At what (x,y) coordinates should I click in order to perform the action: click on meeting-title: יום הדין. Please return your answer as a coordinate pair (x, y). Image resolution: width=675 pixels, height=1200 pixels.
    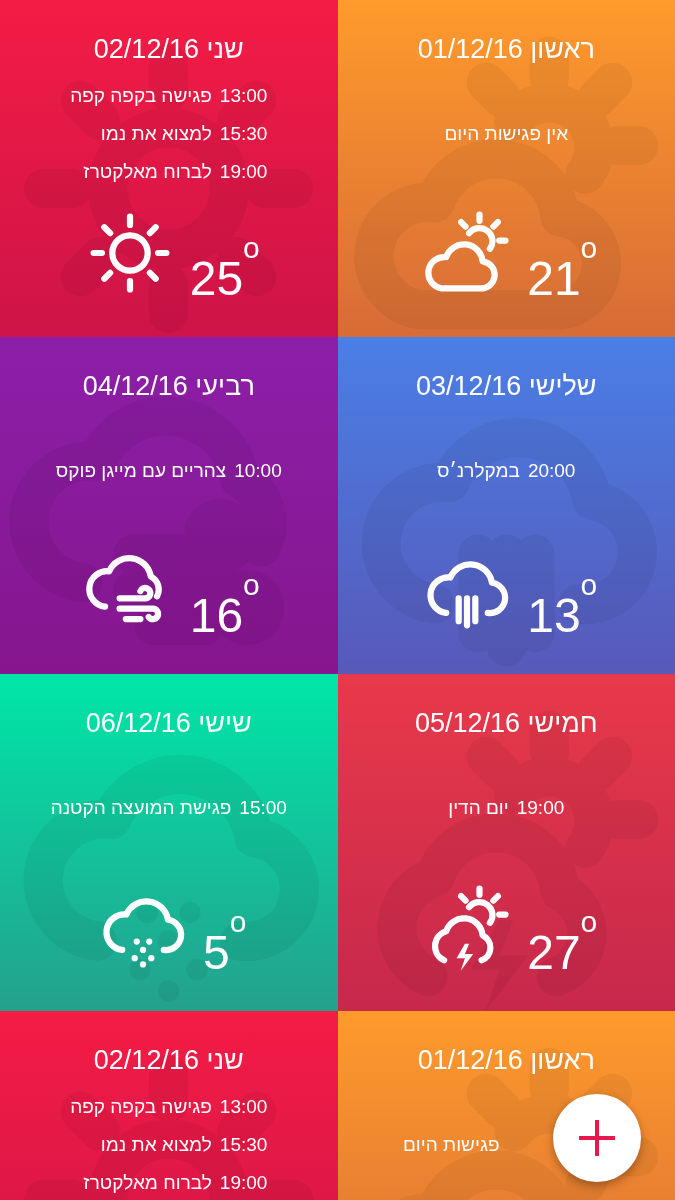
    Looking at the image, I should click on (478, 808).